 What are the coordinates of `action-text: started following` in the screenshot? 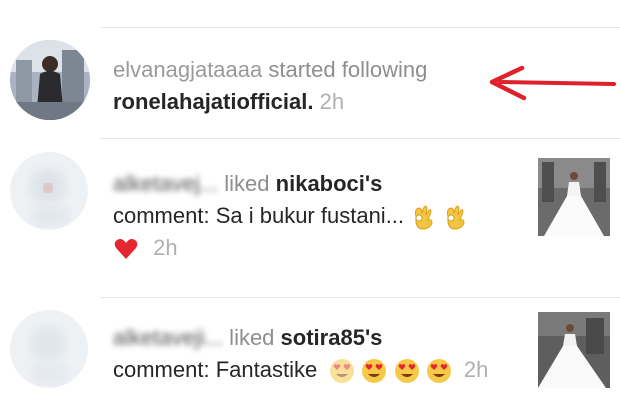 It's located at (345, 69).